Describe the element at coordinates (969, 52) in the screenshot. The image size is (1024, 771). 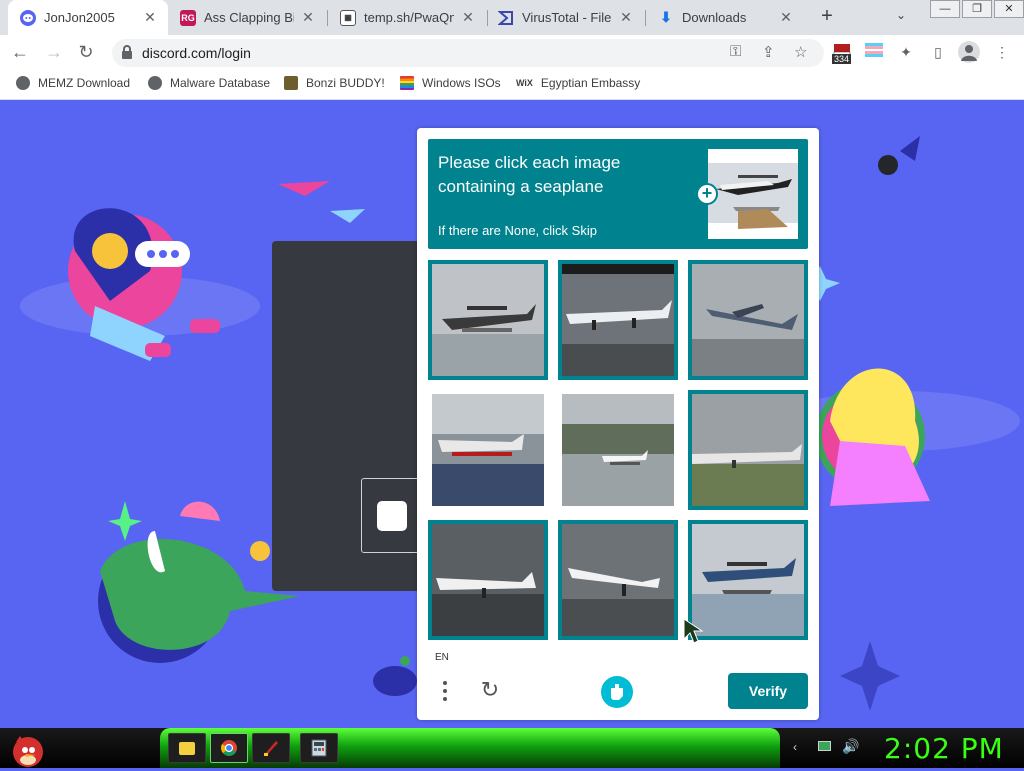
I see `profile-avatar` at that location.